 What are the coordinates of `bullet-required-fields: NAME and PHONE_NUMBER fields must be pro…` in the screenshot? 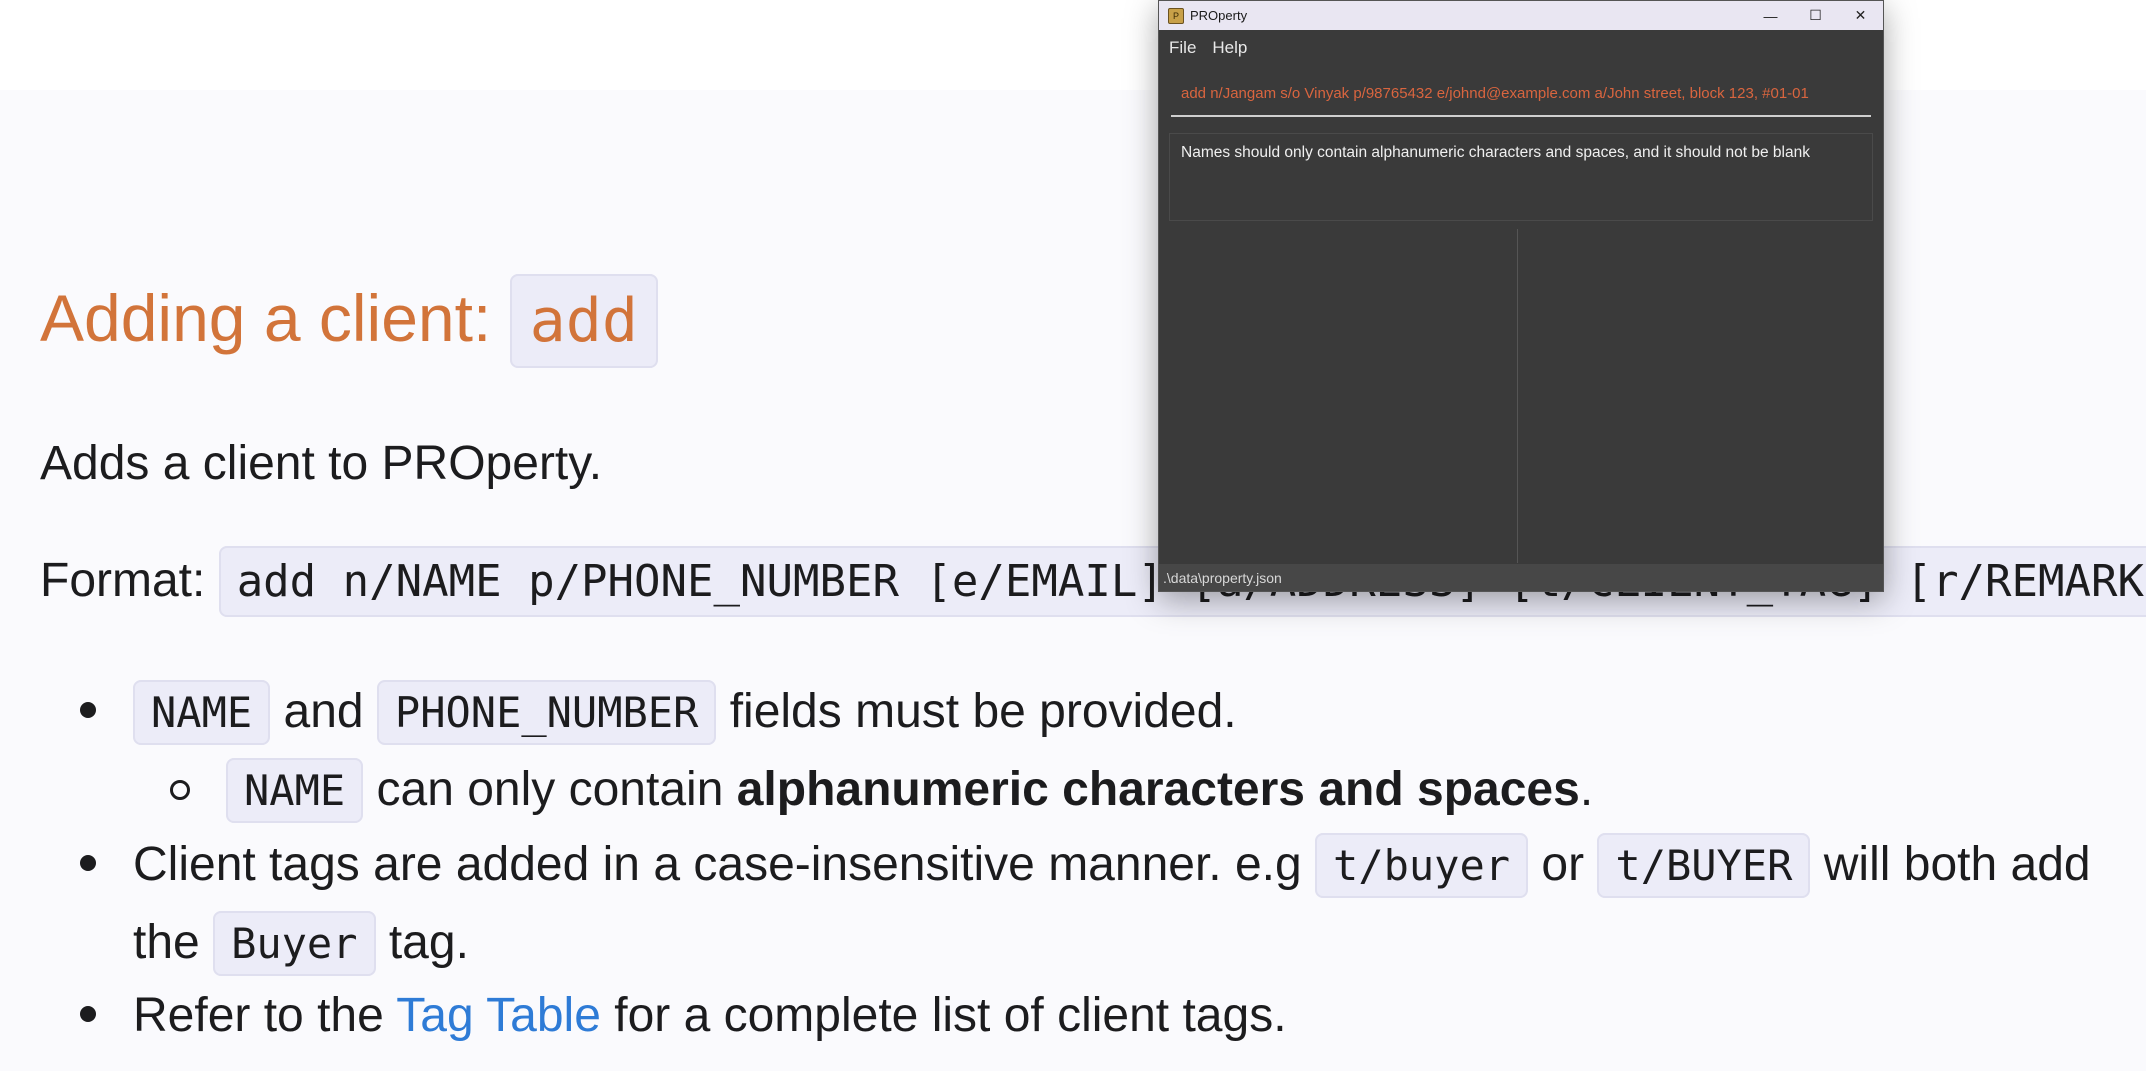 It's located at (685, 712).